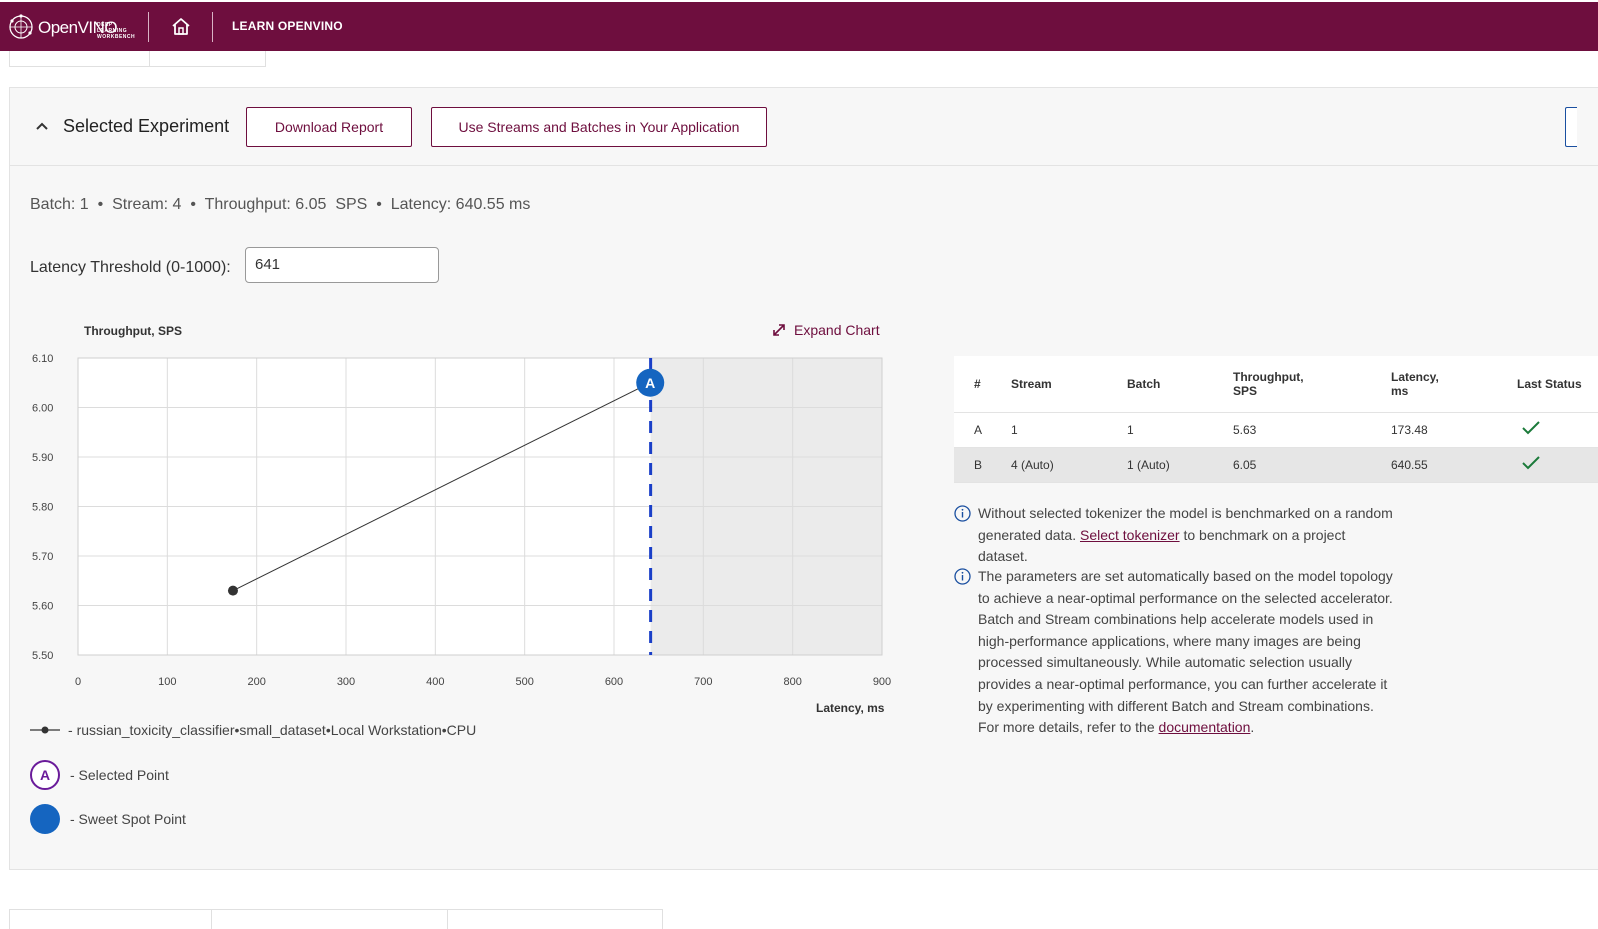  Describe the element at coordinates (1130, 535) in the screenshot. I see `select-tokenizer-link: Select tokenizer` at that location.